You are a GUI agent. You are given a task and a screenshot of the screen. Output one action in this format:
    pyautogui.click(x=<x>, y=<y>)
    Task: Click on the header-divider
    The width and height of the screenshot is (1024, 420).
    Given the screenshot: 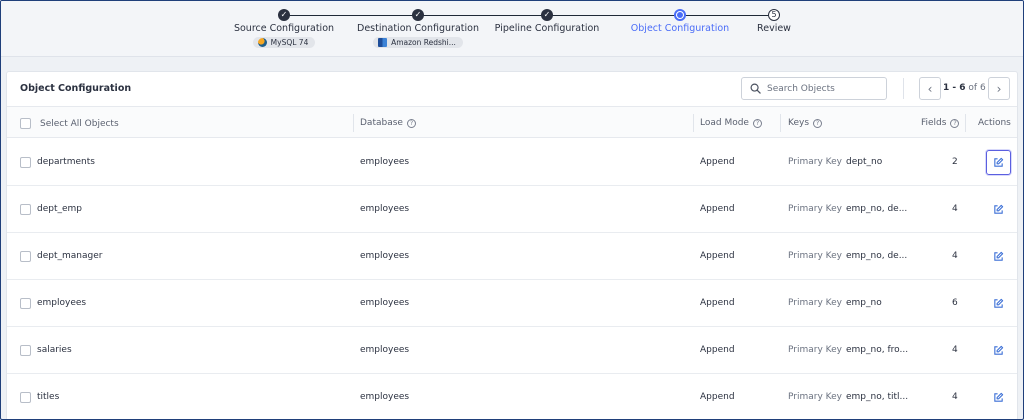 What is the action you would take?
    pyautogui.click(x=903, y=88)
    